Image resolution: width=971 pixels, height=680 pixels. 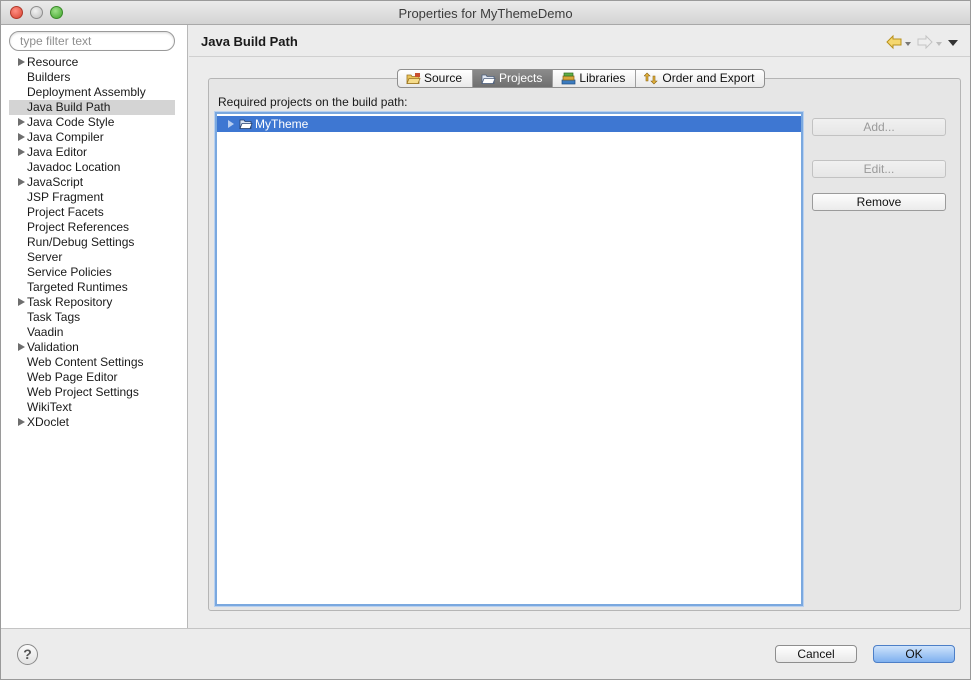 I want to click on tree-item-label: XDoclet, so click(x=48, y=422).